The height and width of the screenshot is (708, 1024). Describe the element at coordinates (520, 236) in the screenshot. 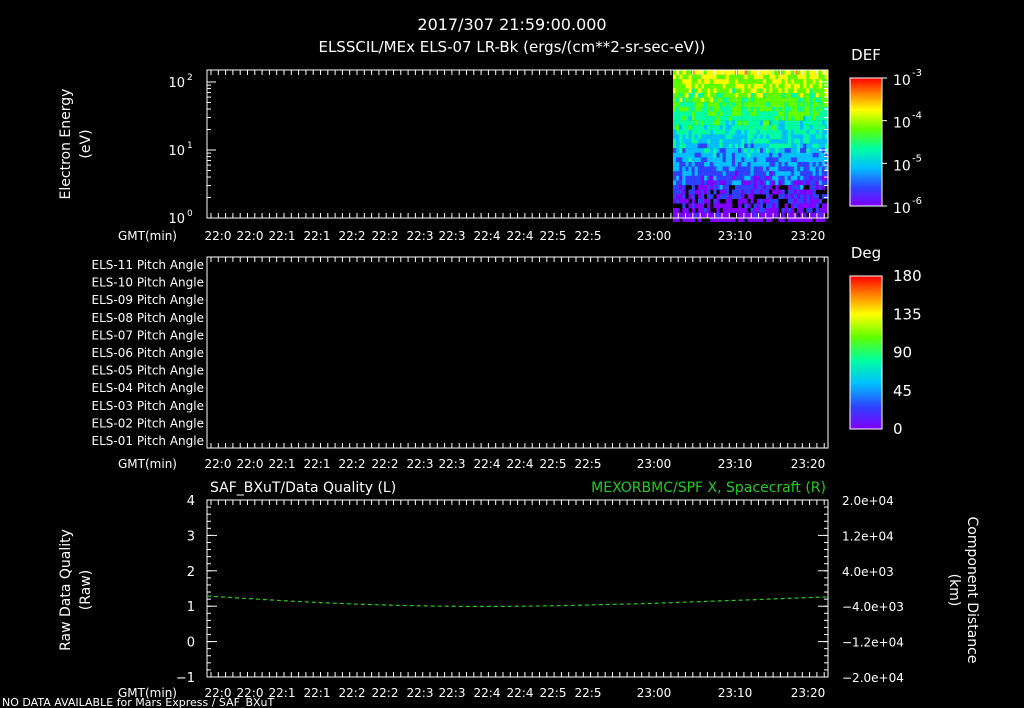

I see `energy-x-tick-label: 22:4` at that location.